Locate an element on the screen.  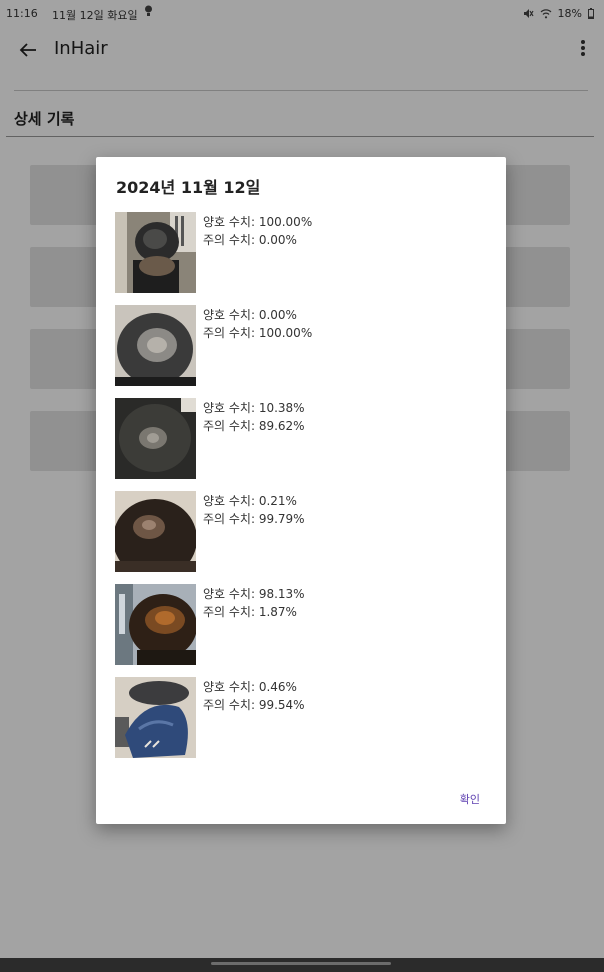
record-values: 양호 수치: 10.38% 주의 수치: 89.62% is located at coordinates (254, 417).